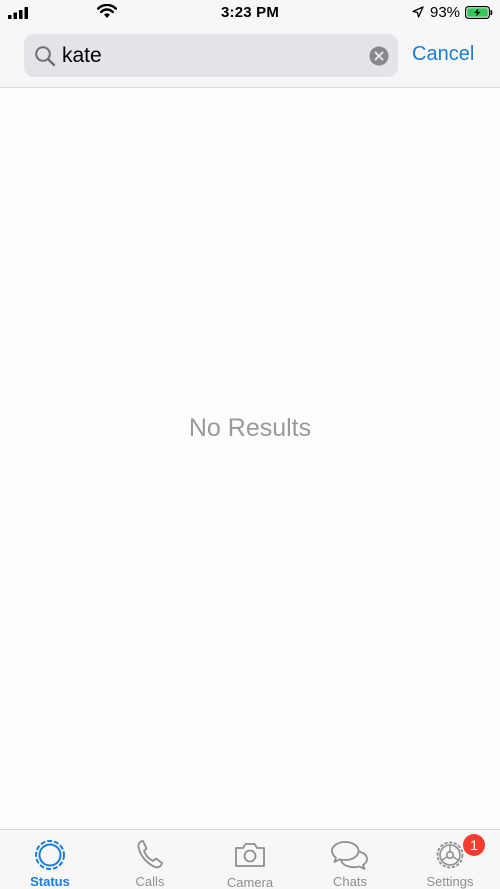 The image size is (500, 889). I want to click on chat-bubbles-icon, so click(349, 855).